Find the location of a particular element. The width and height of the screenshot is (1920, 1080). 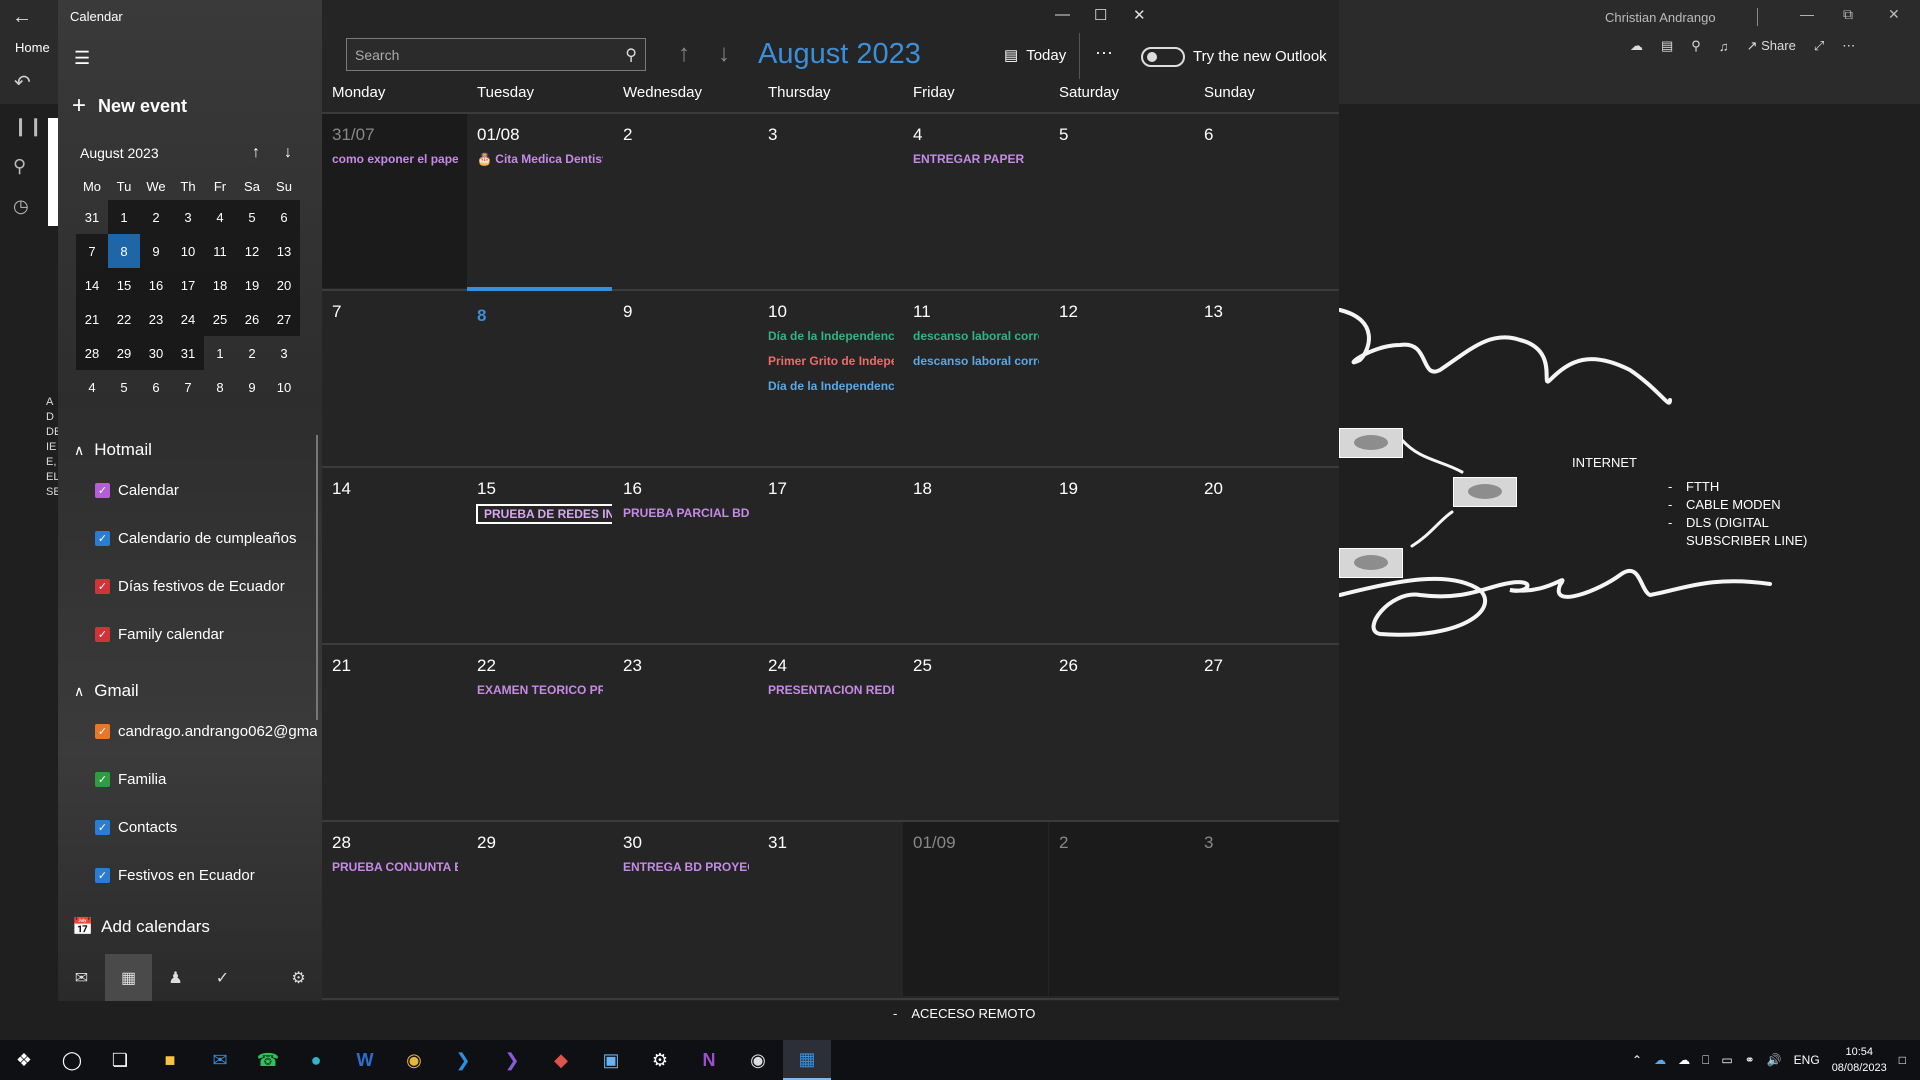

mini-calendar-day: 17 is located at coordinates (188, 285).